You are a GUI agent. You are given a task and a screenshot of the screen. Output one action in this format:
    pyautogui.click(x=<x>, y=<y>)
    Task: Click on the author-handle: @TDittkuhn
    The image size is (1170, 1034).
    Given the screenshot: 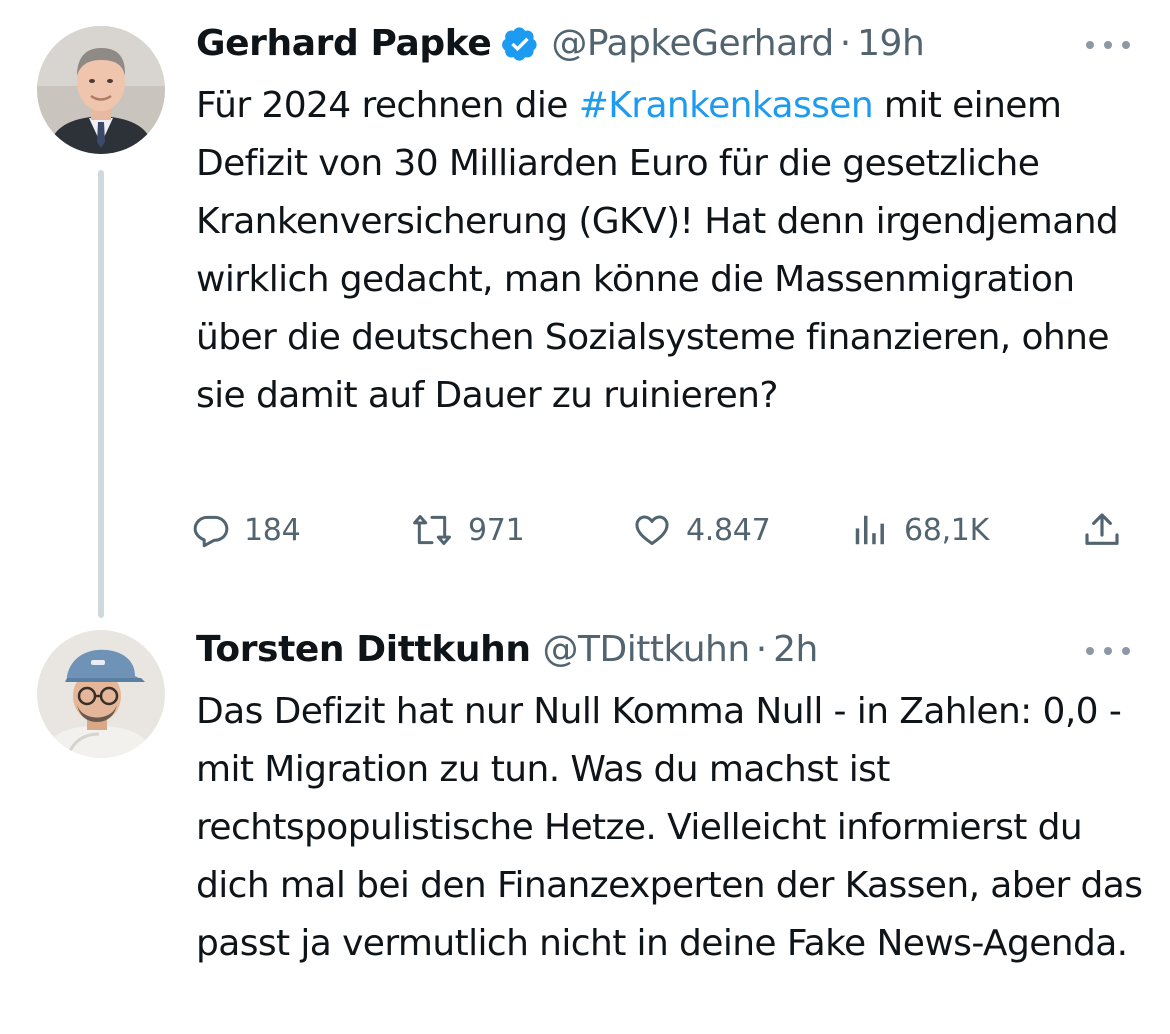 What is the action you would take?
    pyautogui.click(x=647, y=650)
    